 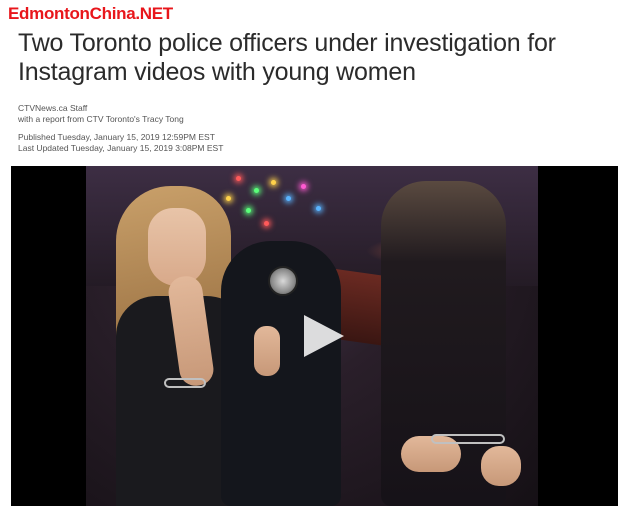 I want to click on watermark-logo: EdmontonChina.NET, so click(x=90, y=13).